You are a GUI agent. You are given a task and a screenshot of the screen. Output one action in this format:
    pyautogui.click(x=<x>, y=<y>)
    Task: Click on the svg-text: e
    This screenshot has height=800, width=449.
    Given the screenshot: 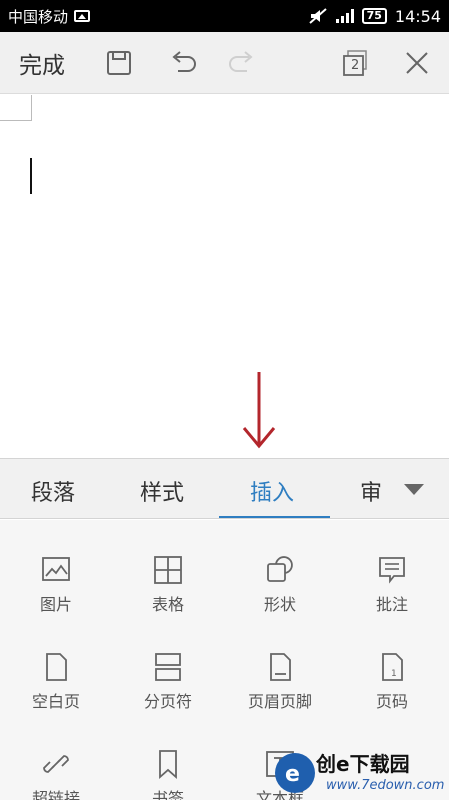 What is the action you would take?
    pyautogui.click(x=292, y=774)
    